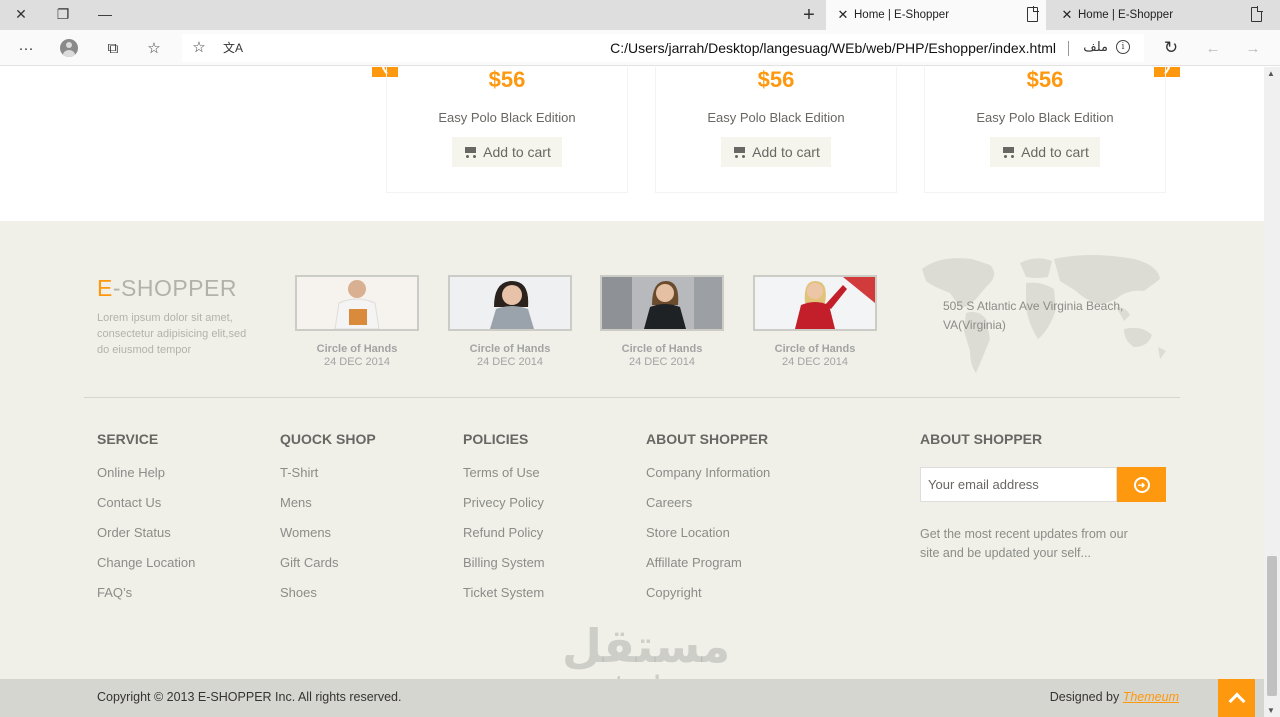  What do you see at coordinates (69, 48) in the screenshot?
I see `profile-avatar-icon` at bounding box center [69, 48].